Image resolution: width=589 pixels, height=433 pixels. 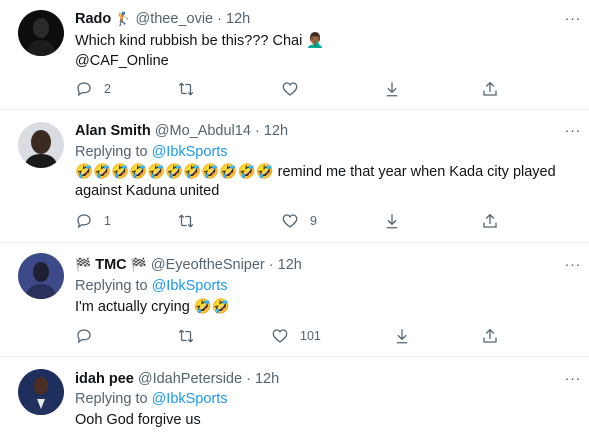 I want to click on action-bar: 101, so click(x=290, y=337).